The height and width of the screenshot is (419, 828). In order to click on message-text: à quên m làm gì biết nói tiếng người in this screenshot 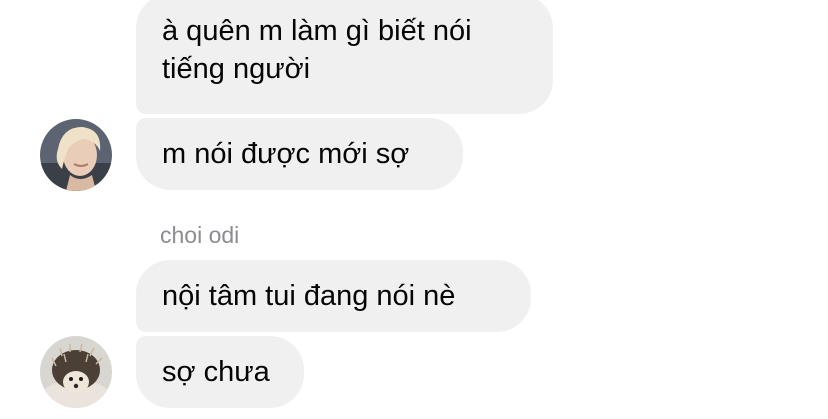, I will do `click(317, 50)`.